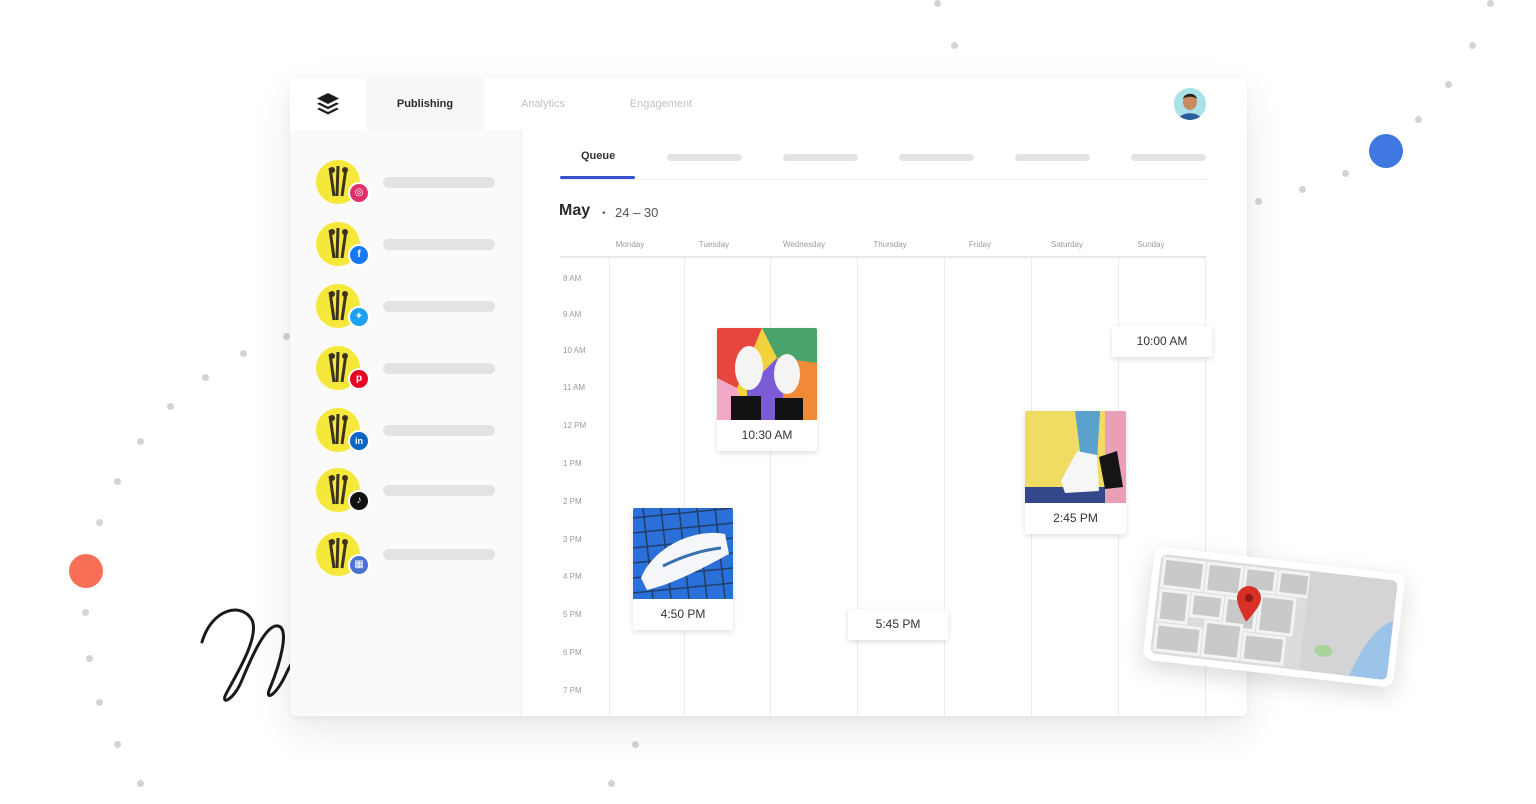 The width and height of the screenshot is (1536, 804). What do you see at coordinates (767, 374) in the screenshot?
I see `post-image-sneakers-colorful` at bounding box center [767, 374].